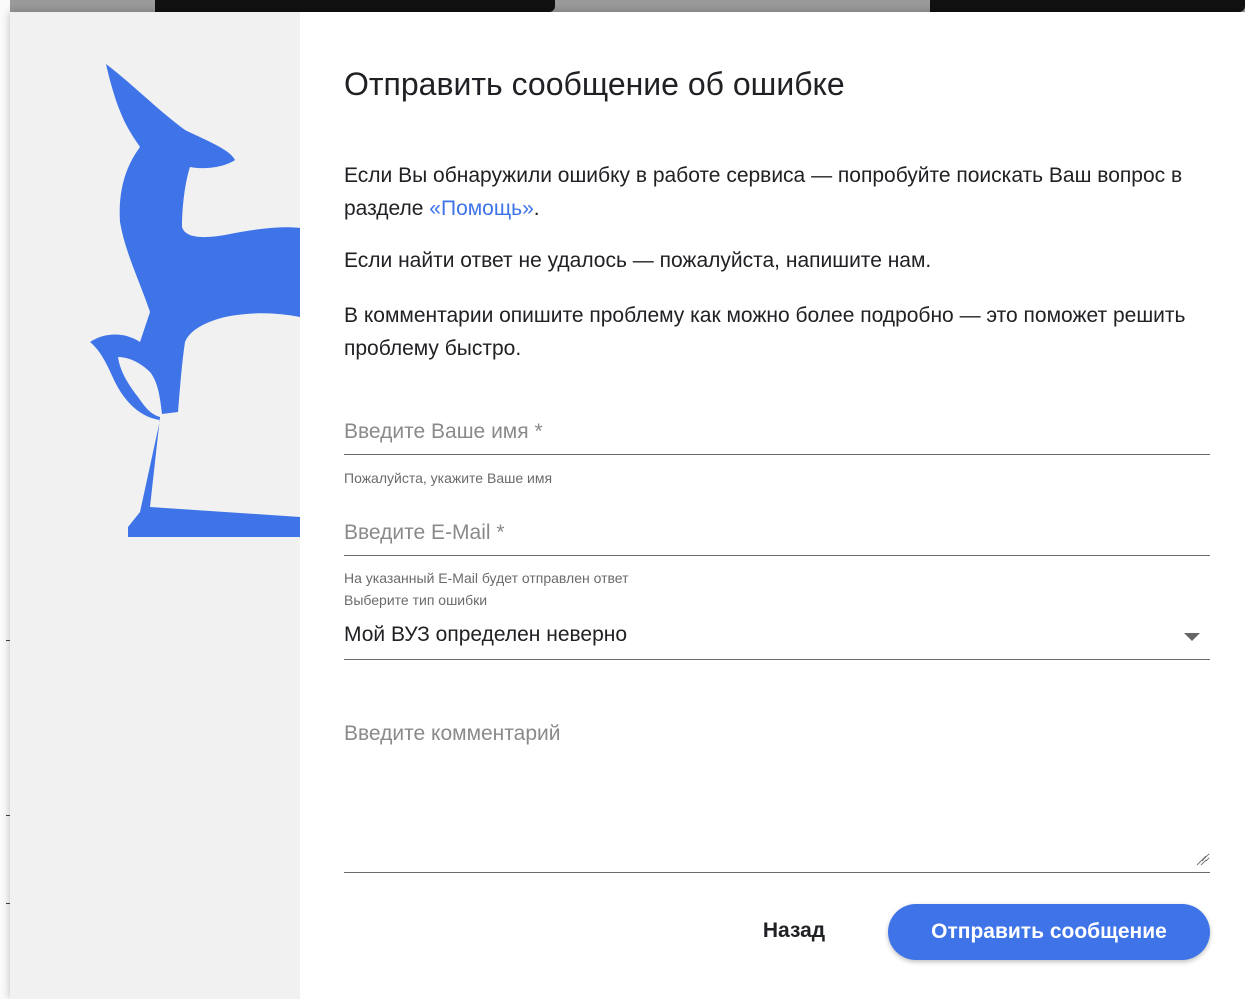 Image resolution: width=1245 pixels, height=999 pixels. I want to click on email-field, so click(777, 533).